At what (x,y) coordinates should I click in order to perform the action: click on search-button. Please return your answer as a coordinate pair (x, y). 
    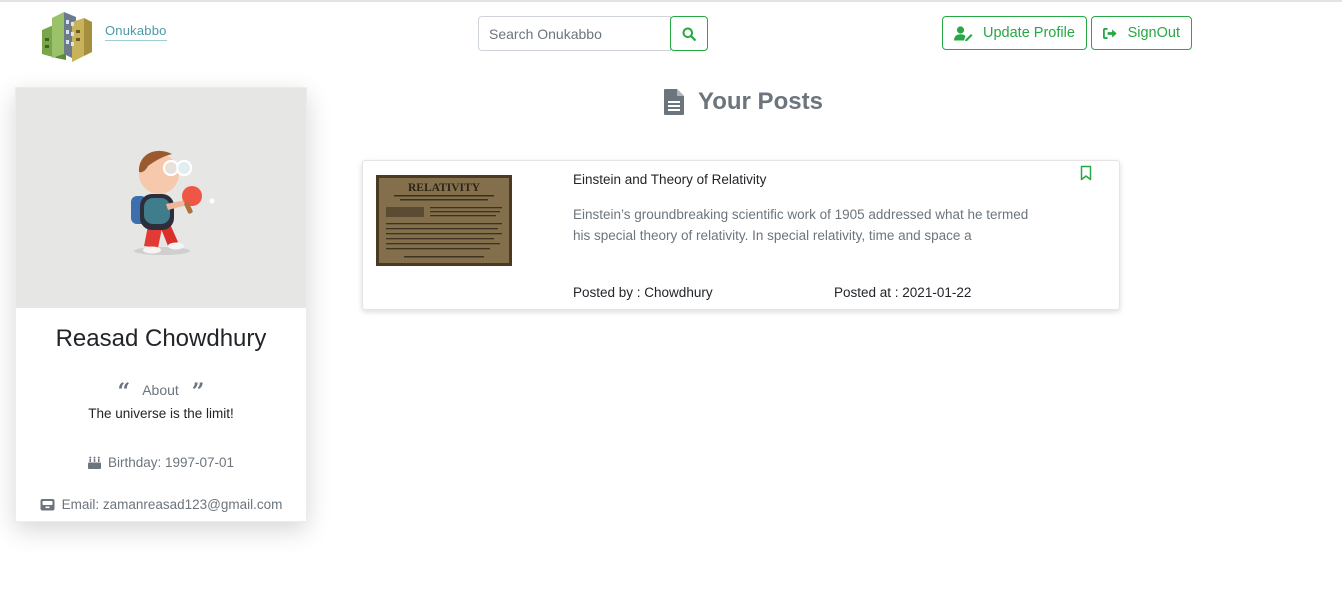
    Looking at the image, I should click on (689, 33).